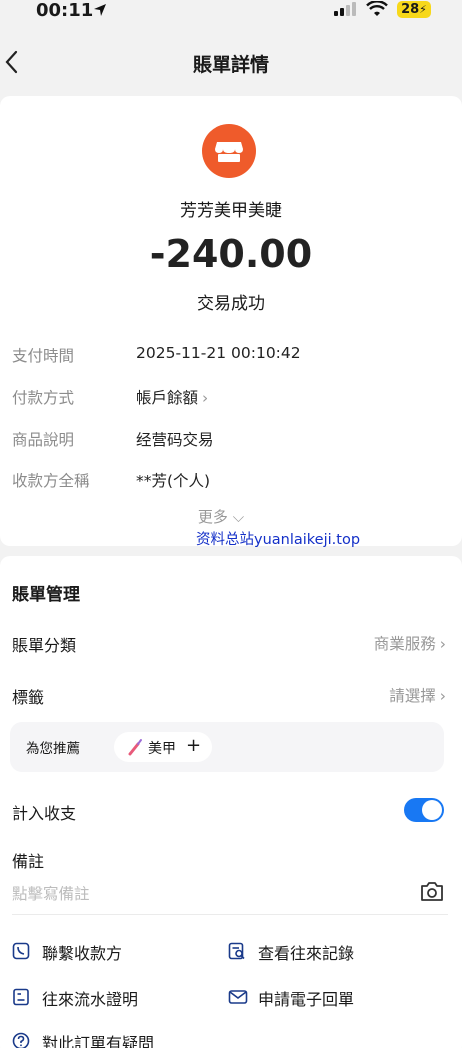  I want to click on status-time: 00:11, so click(65, 10).